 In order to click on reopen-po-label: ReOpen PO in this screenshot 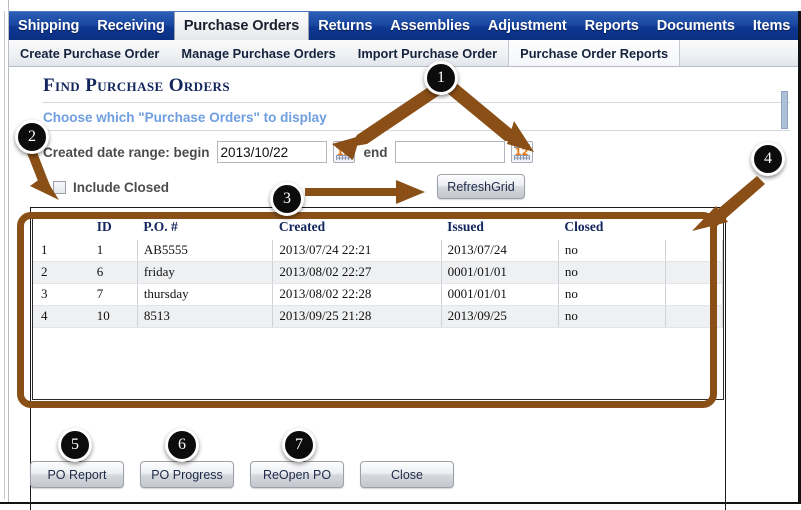, I will do `click(297, 474)`.